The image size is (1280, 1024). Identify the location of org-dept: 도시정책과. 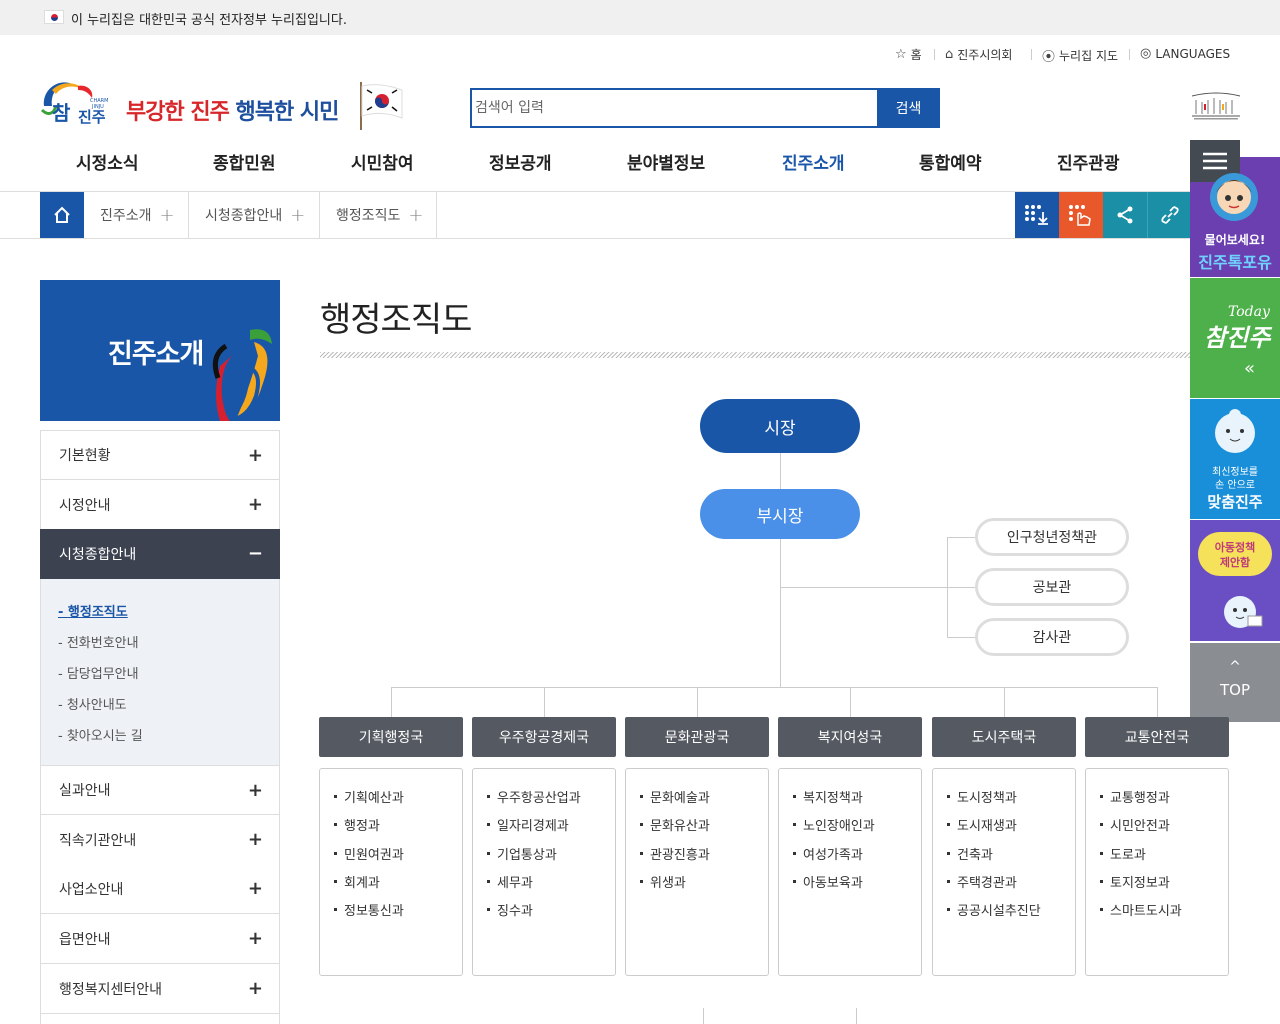
(1011, 801).